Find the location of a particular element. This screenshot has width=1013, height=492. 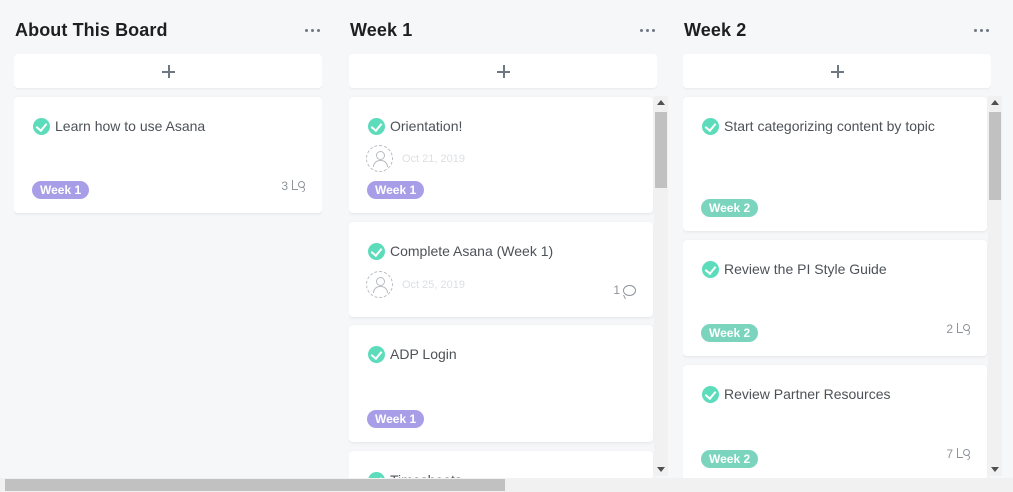

comment-icon is located at coordinates (629, 290).